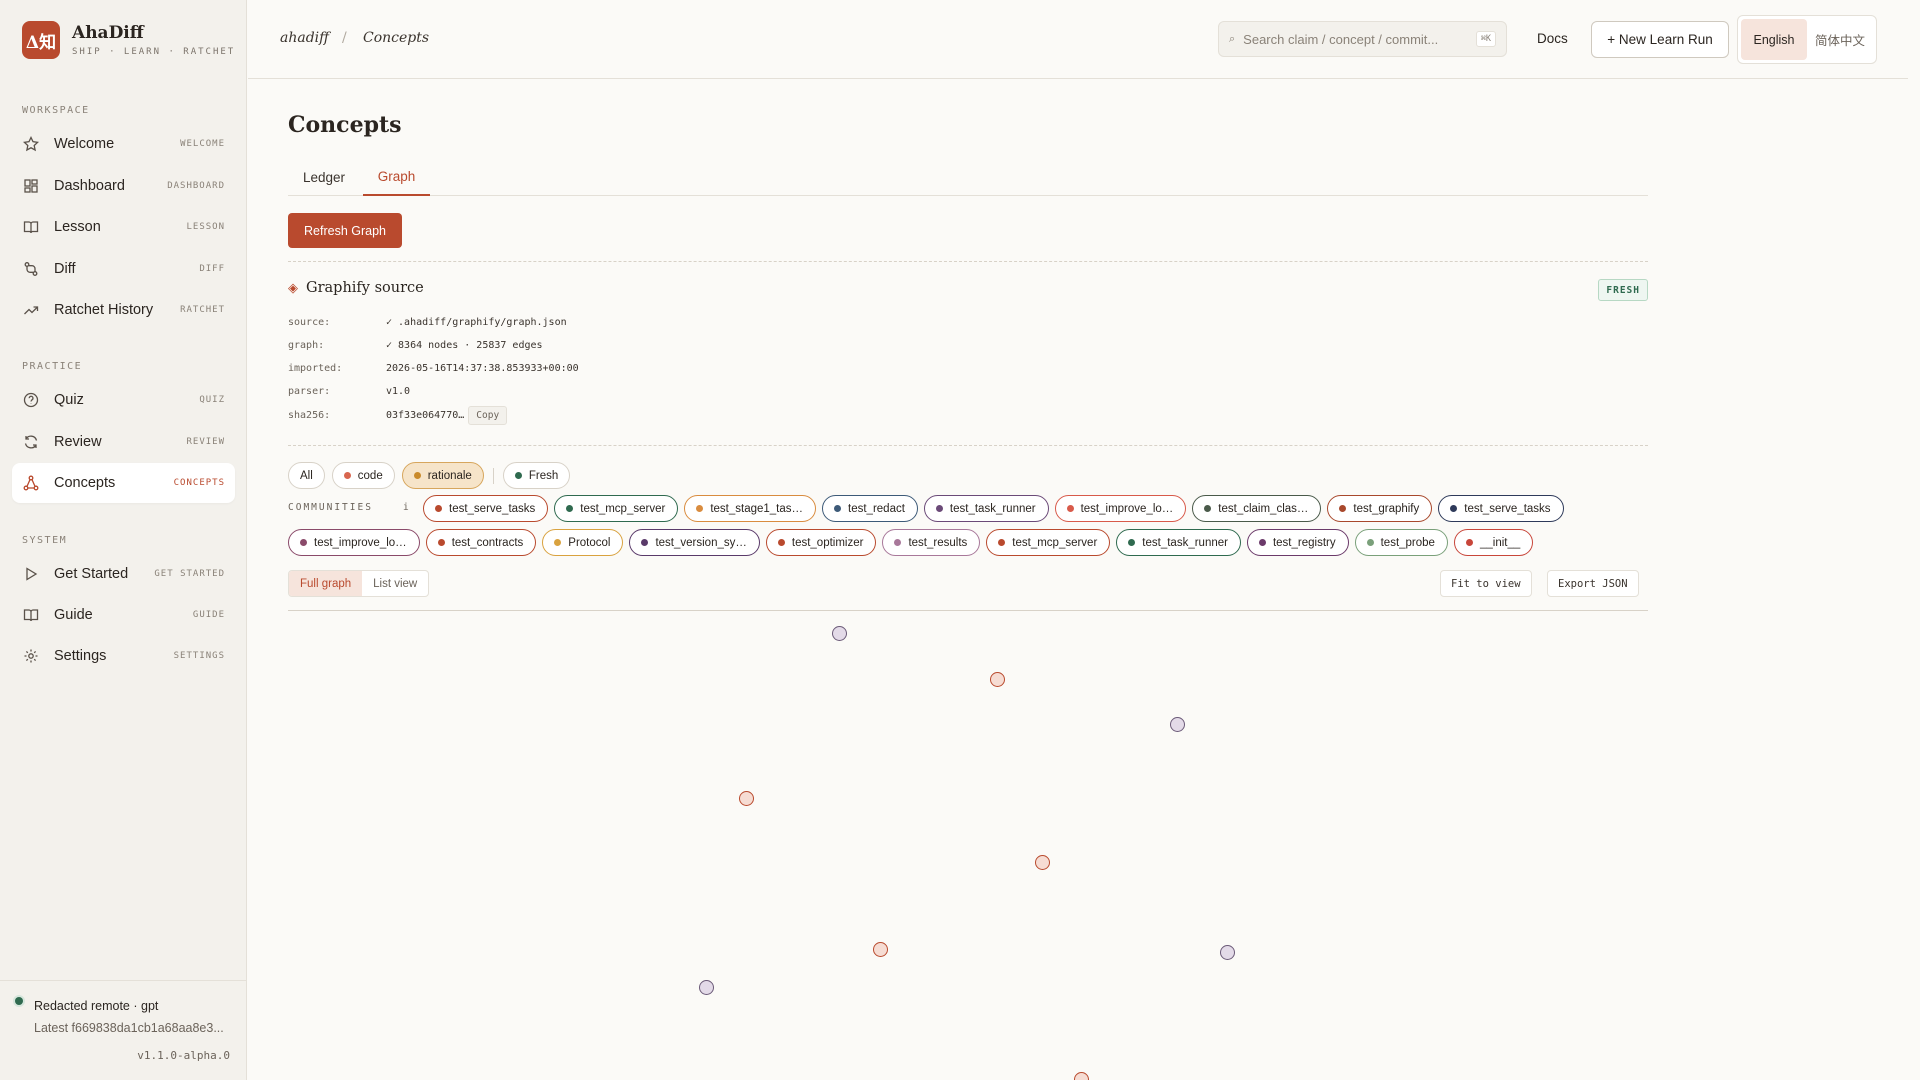 The image size is (1920, 1080). Describe the element at coordinates (1914, 540) in the screenshot. I see `page-scrollbar` at that location.